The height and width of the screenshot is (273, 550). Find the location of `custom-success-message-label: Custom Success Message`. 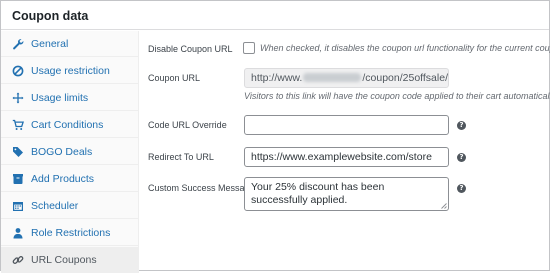

custom-success-message-label: Custom Success Message is located at coordinates (201, 188).